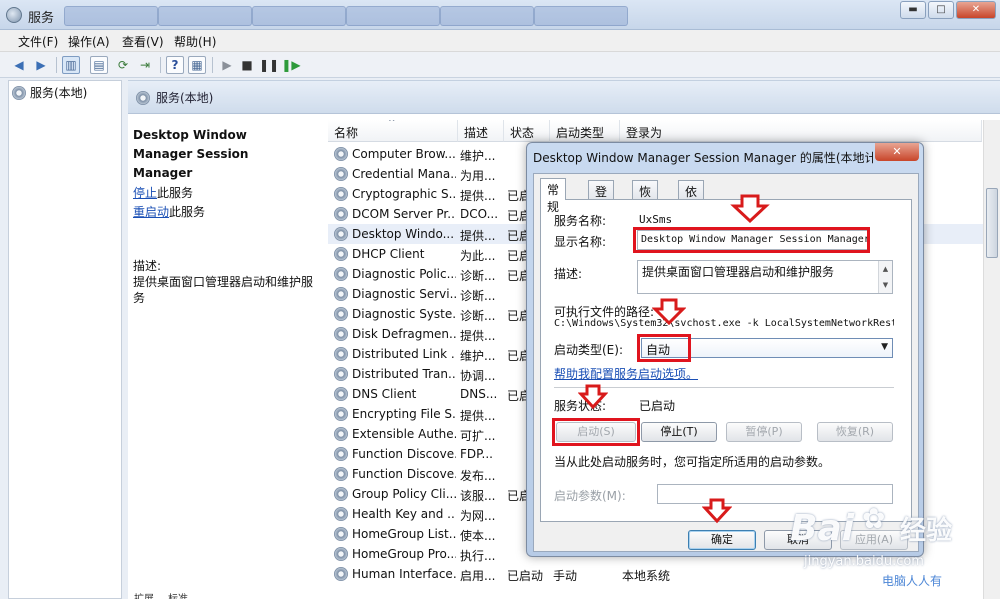  I want to click on tree-item-label: 服务(本地), so click(59, 93).